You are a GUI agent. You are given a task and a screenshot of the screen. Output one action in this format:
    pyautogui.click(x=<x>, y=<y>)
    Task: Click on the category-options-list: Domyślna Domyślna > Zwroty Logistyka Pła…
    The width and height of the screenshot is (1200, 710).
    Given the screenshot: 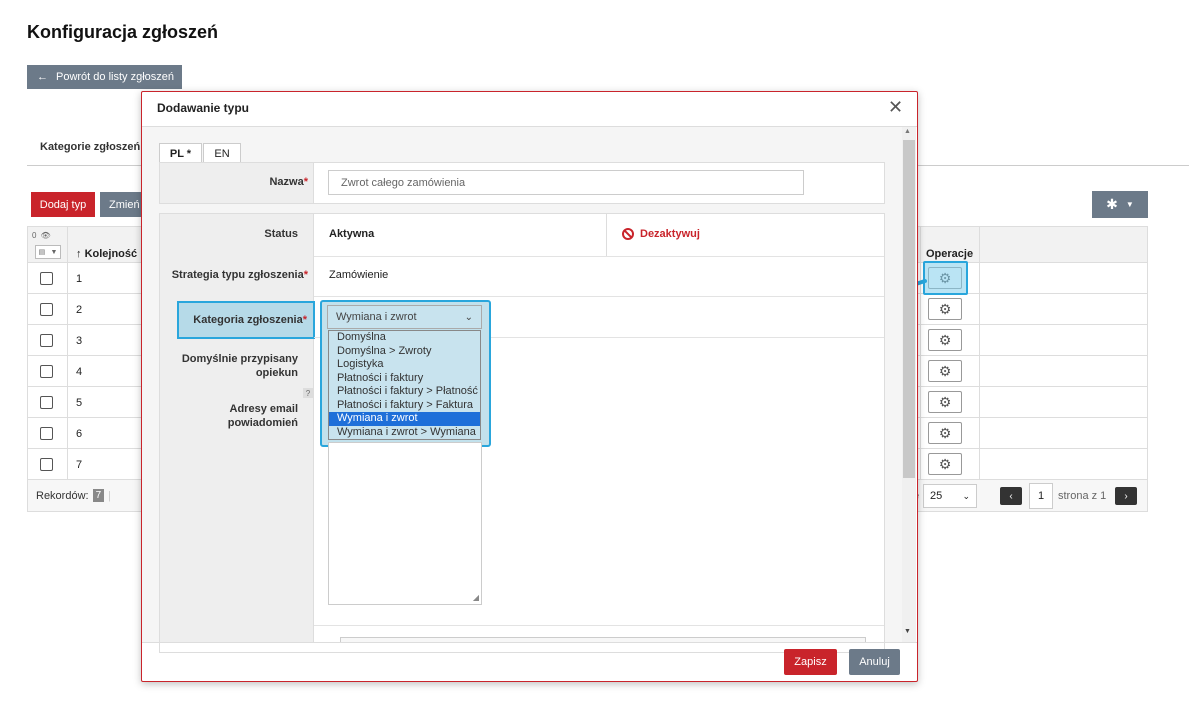 What is the action you would take?
    pyautogui.click(x=404, y=385)
    